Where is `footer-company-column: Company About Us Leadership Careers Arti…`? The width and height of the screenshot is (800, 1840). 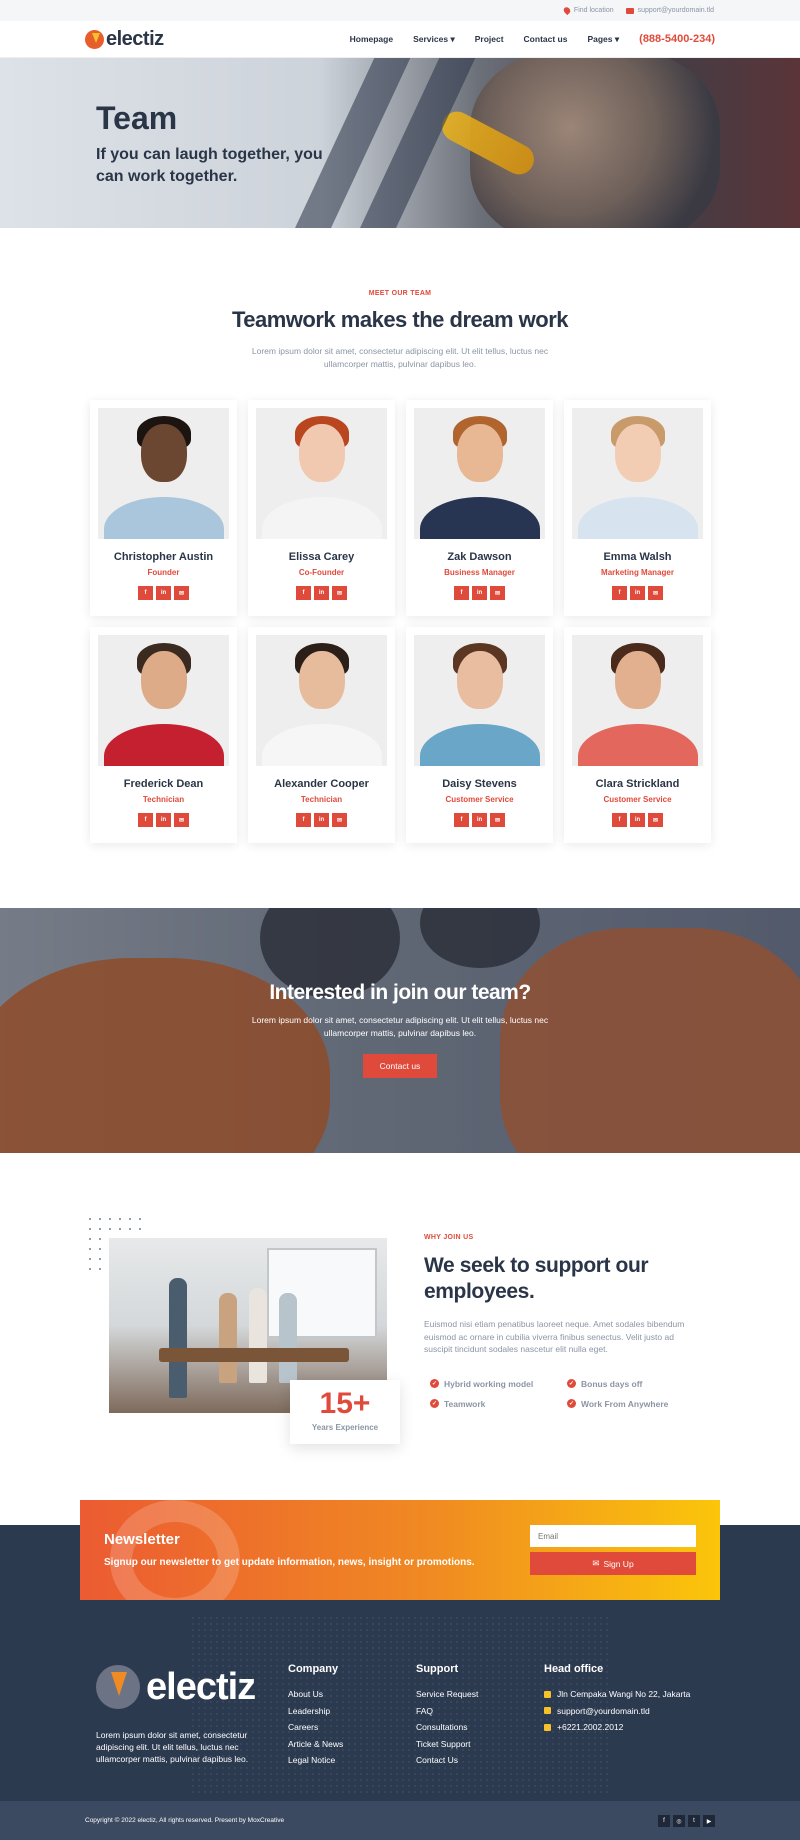 footer-company-column: Company About Us Leadership Careers Arti… is located at coordinates (315, 1717).